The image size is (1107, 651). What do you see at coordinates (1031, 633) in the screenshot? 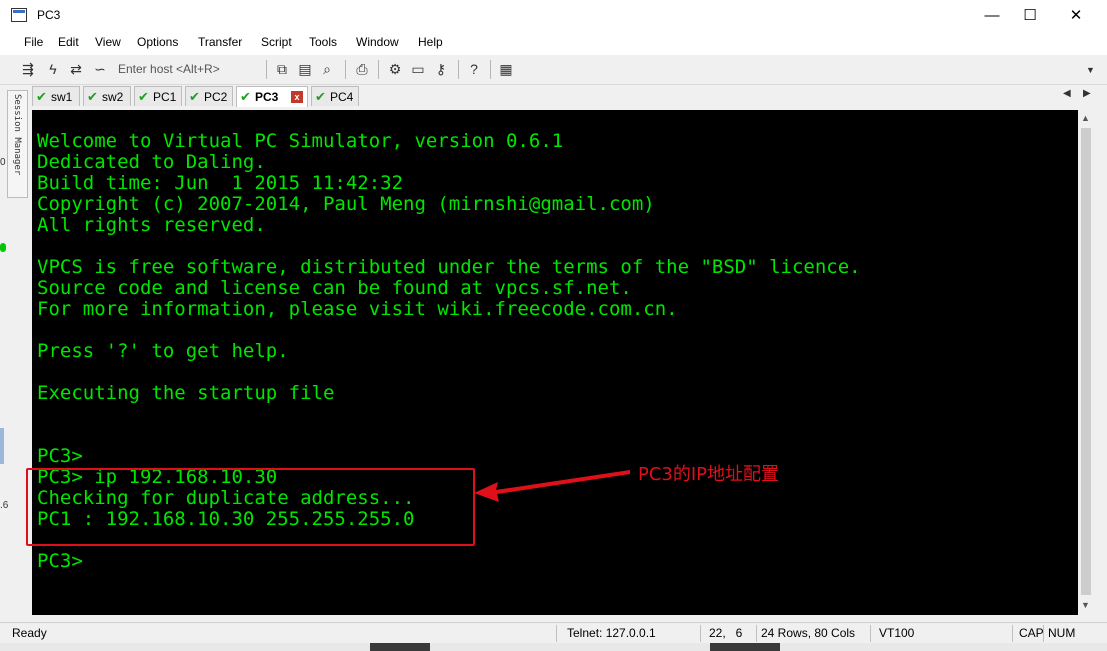
I see `status-caps-lock: CAP` at bounding box center [1031, 633].